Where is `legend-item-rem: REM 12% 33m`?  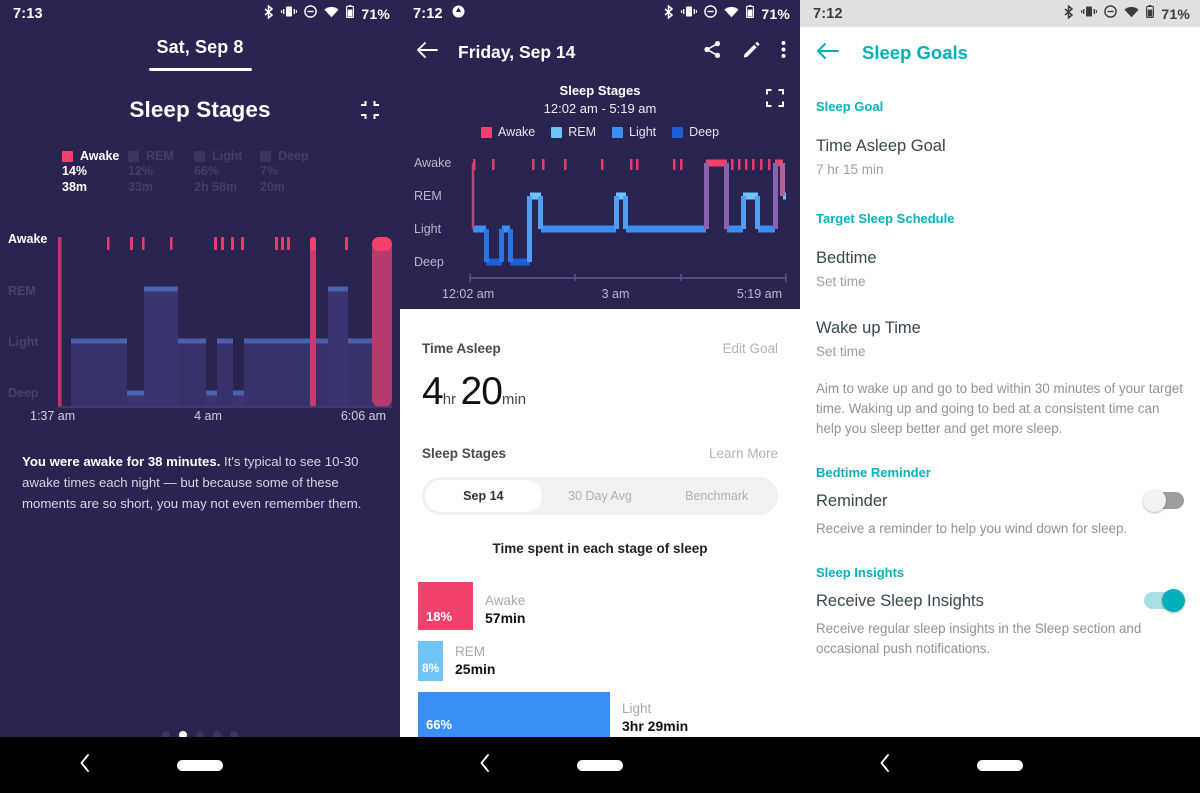 legend-item-rem: REM 12% 33m is located at coordinates (161, 172).